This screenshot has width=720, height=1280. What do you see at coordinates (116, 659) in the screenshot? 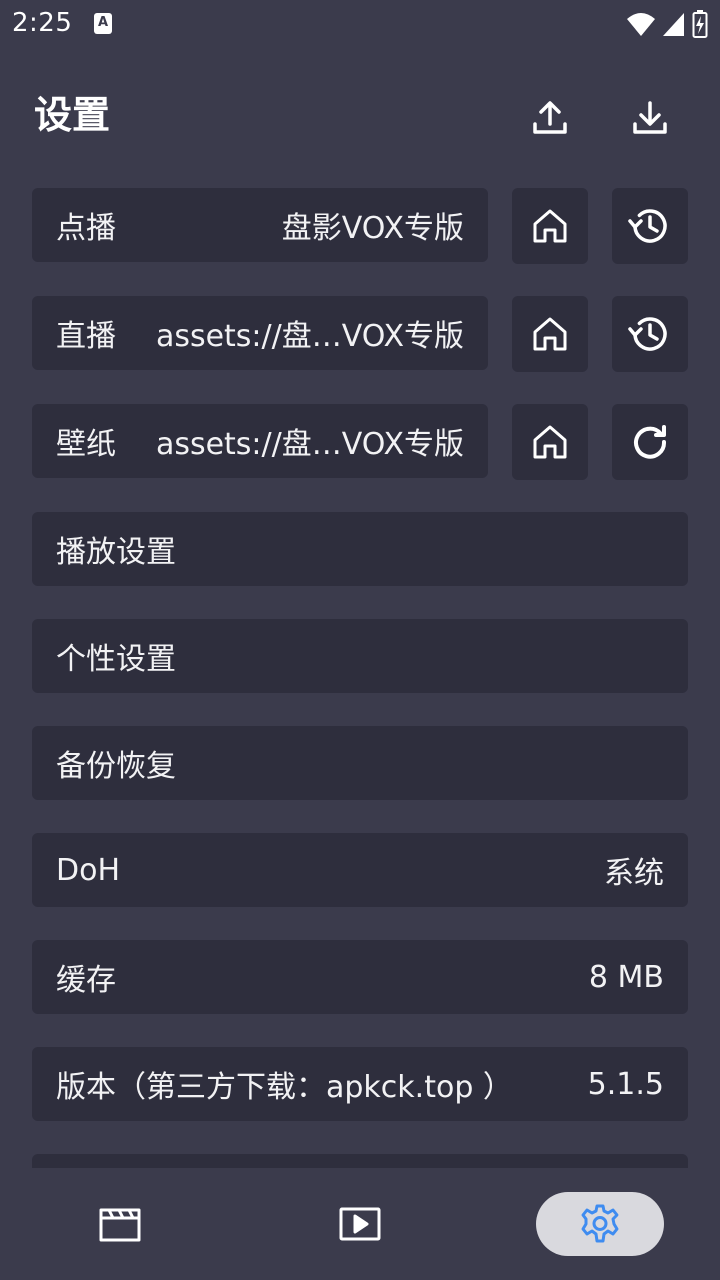
I see `personal-settings-label: 个性设置` at bounding box center [116, 659].